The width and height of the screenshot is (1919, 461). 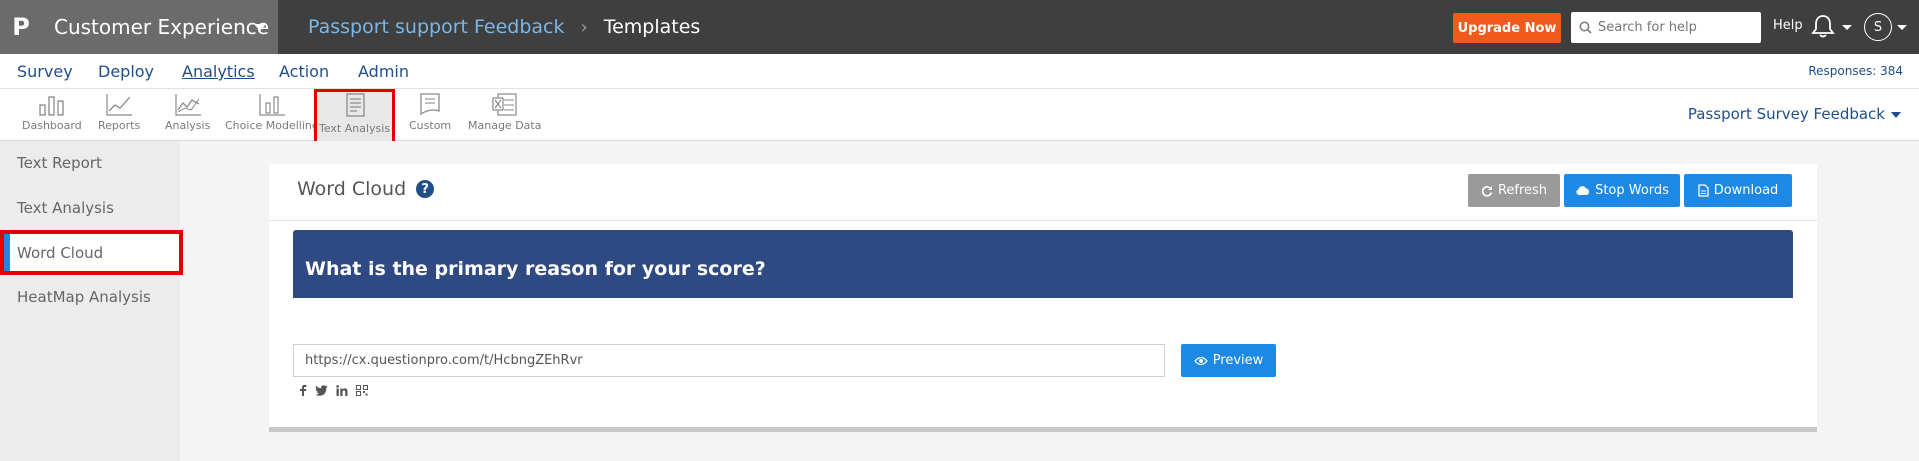 I want to click on linkedin-icon, so click(x=342, y=390).